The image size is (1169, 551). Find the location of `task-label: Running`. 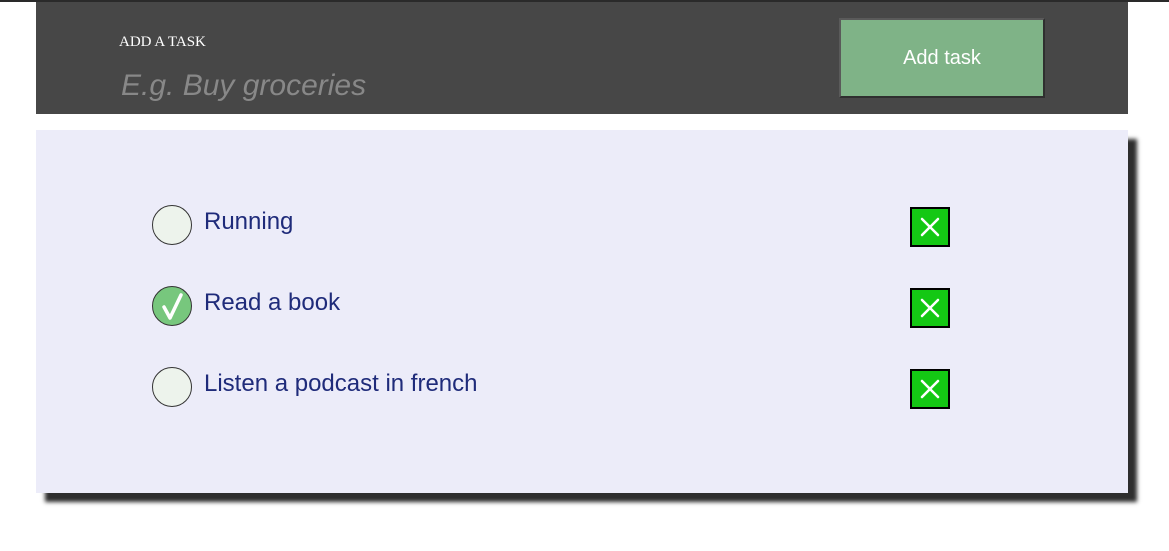

task-label: Running is located at coordinates (249, 221).